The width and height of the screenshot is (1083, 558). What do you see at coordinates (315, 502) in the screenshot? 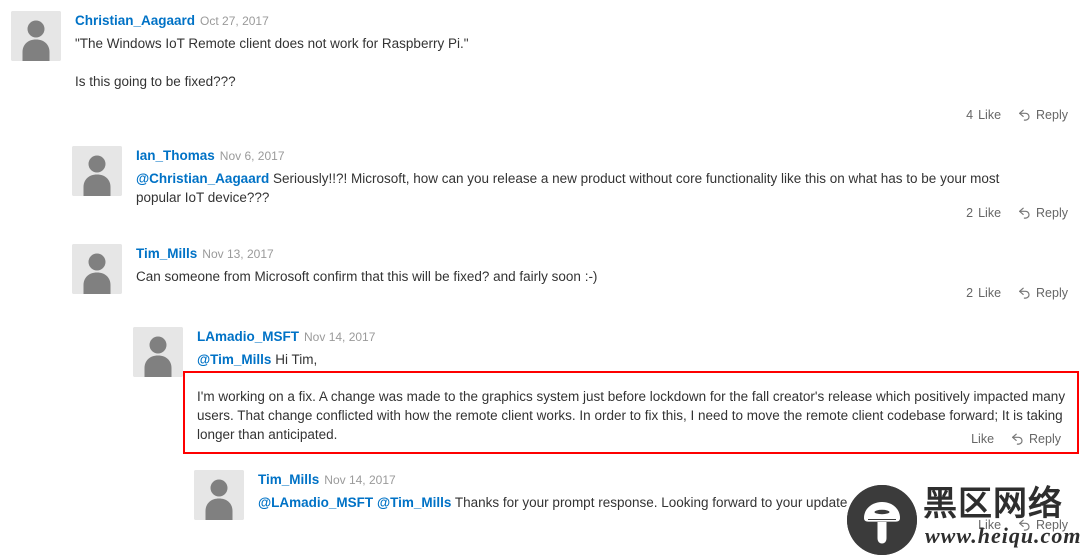
I see `mention-link: @LAmadio_MSFT` at bounding box center [315, 502].